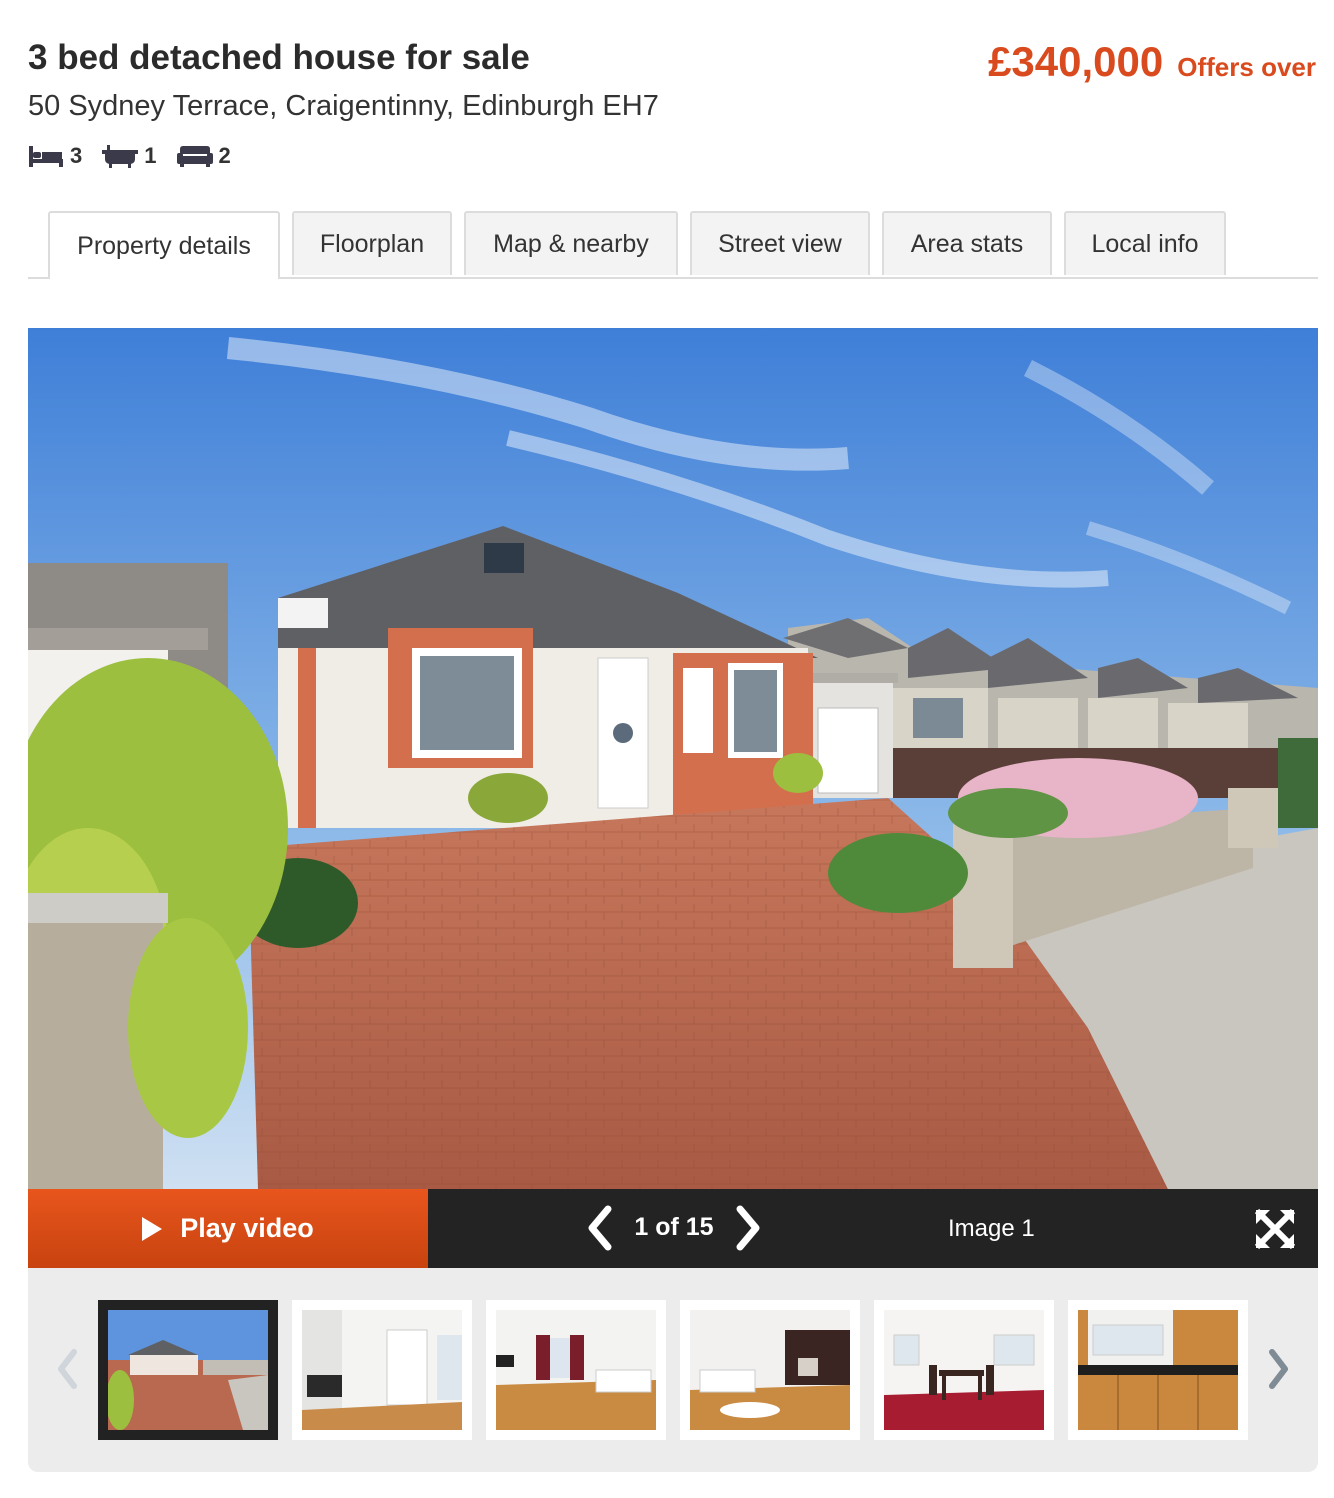 The image size is (1334, 1498). What do you see at coordinates (224, 155) in the screenshot?
I see `reception-count: 2` at bounding box center [224, 155].